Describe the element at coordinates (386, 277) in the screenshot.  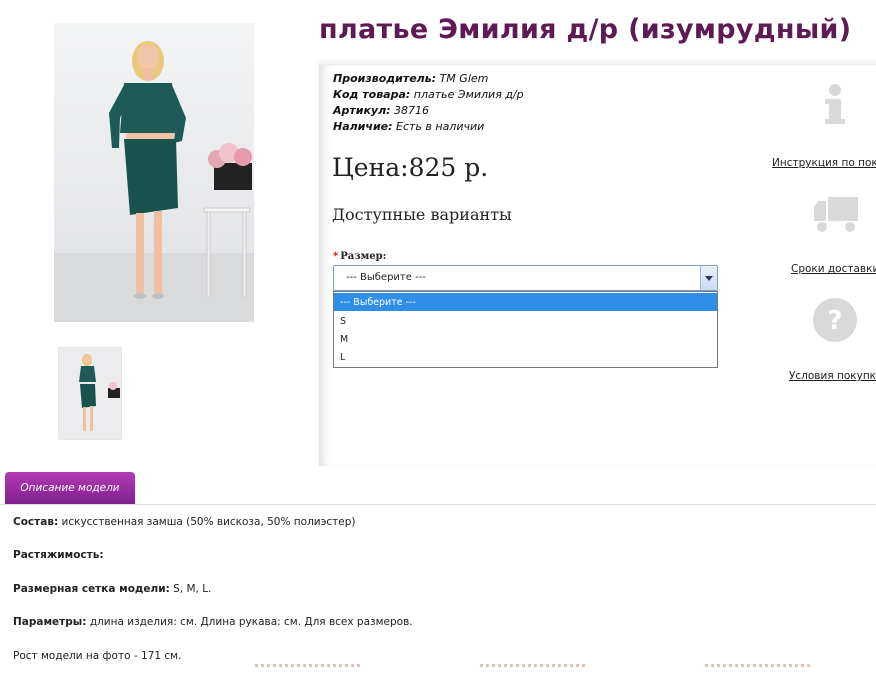
I see `size-select-value: --- Выберите ---` at that location.